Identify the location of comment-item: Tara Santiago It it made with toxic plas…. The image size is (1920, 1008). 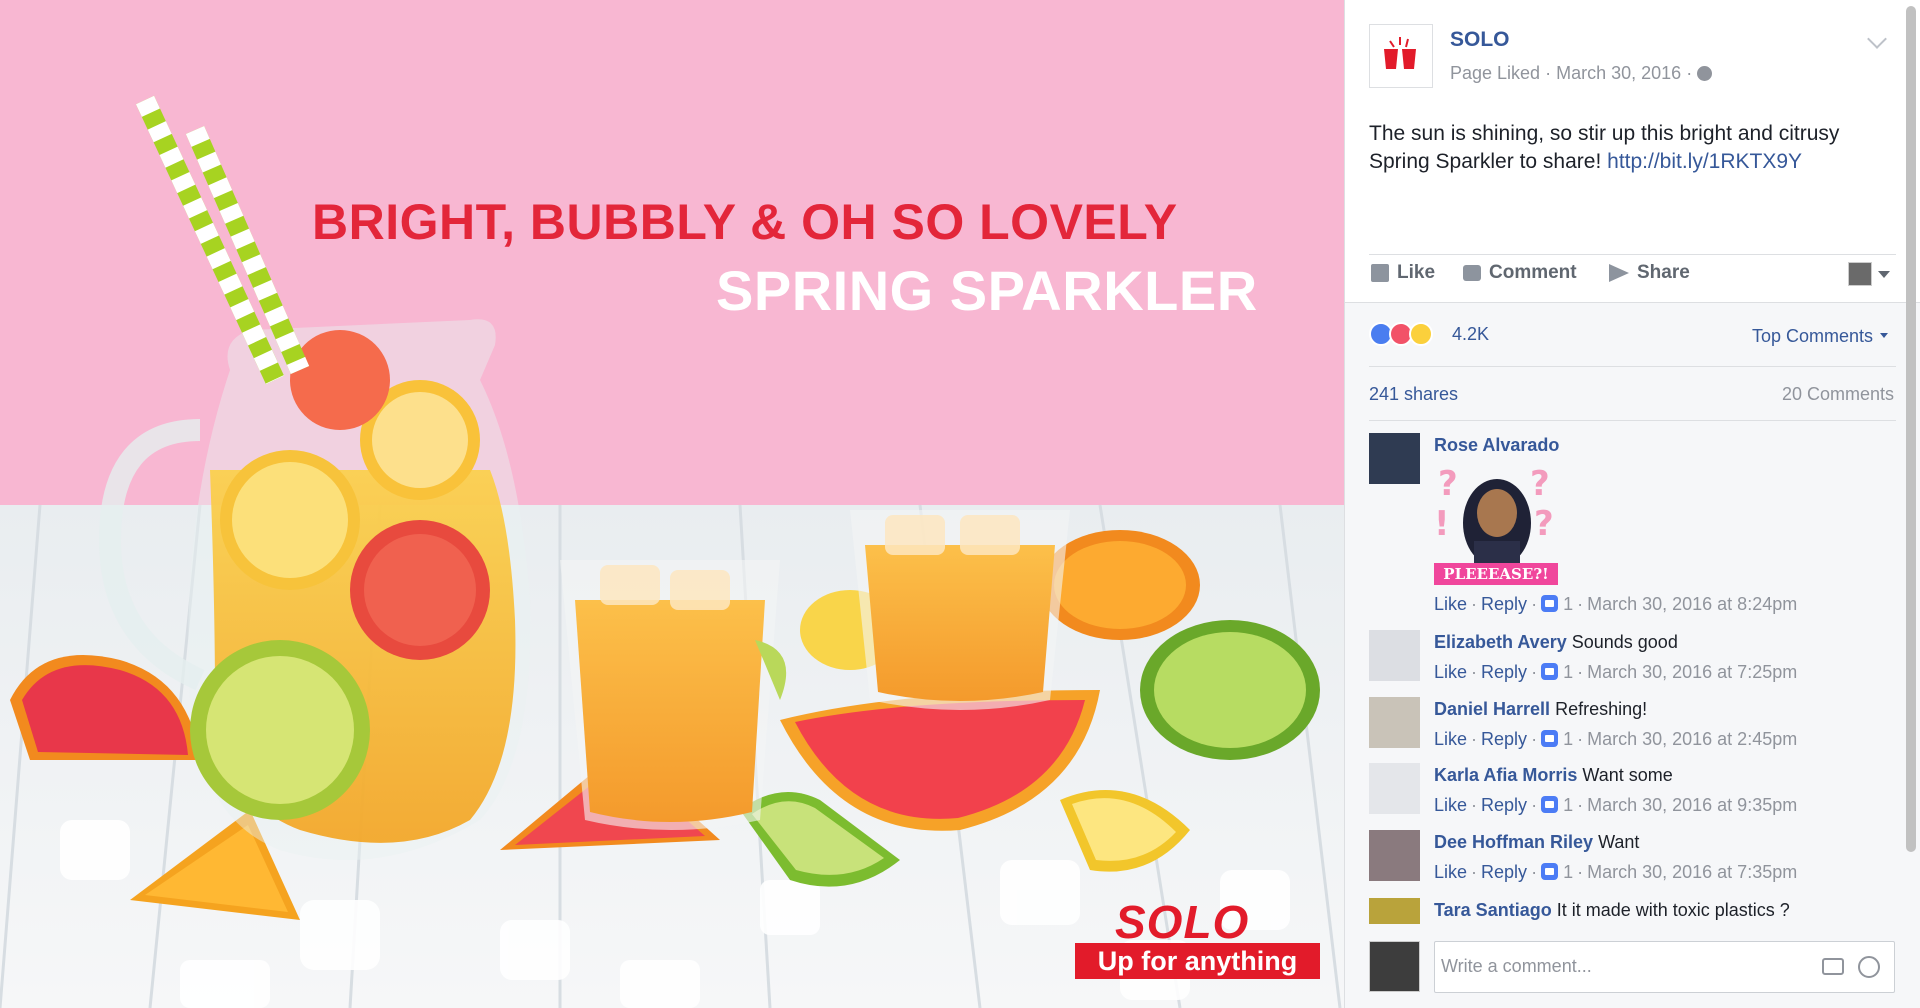
(1632, 911).